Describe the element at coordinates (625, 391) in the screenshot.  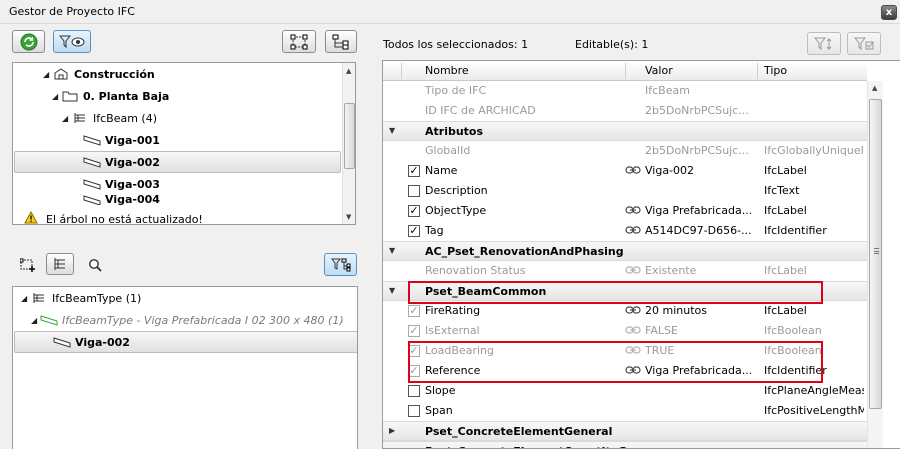
I see `property-row: Slope IfcPlaneAngleMeasure` at that location.